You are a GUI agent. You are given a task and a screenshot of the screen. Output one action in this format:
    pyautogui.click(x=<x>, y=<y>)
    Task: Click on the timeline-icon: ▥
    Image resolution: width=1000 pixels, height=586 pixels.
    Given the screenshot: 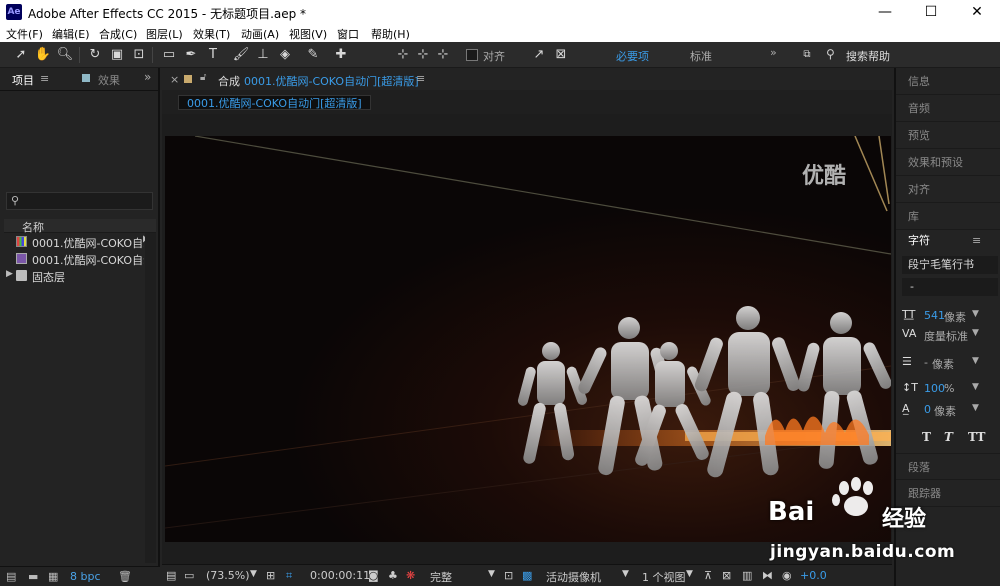 What is the action you would take?
    pyautogui.click(x=747, y=575)
    